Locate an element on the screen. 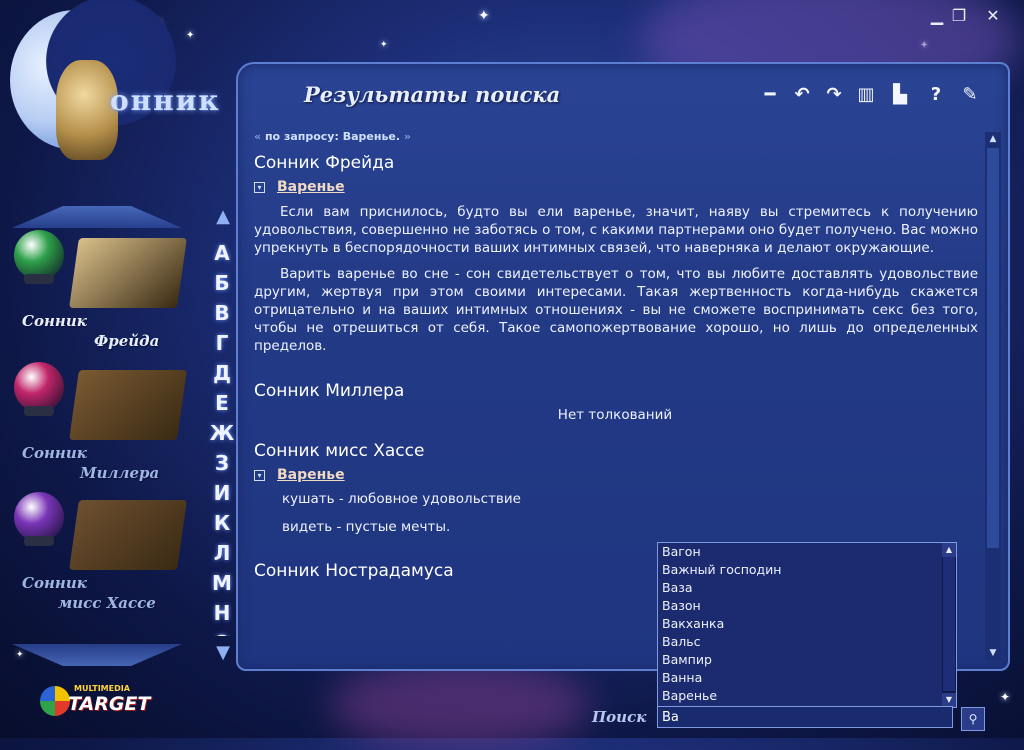  alphabet-scroll-down-button: ▼ is located at coordinates (223, 653).